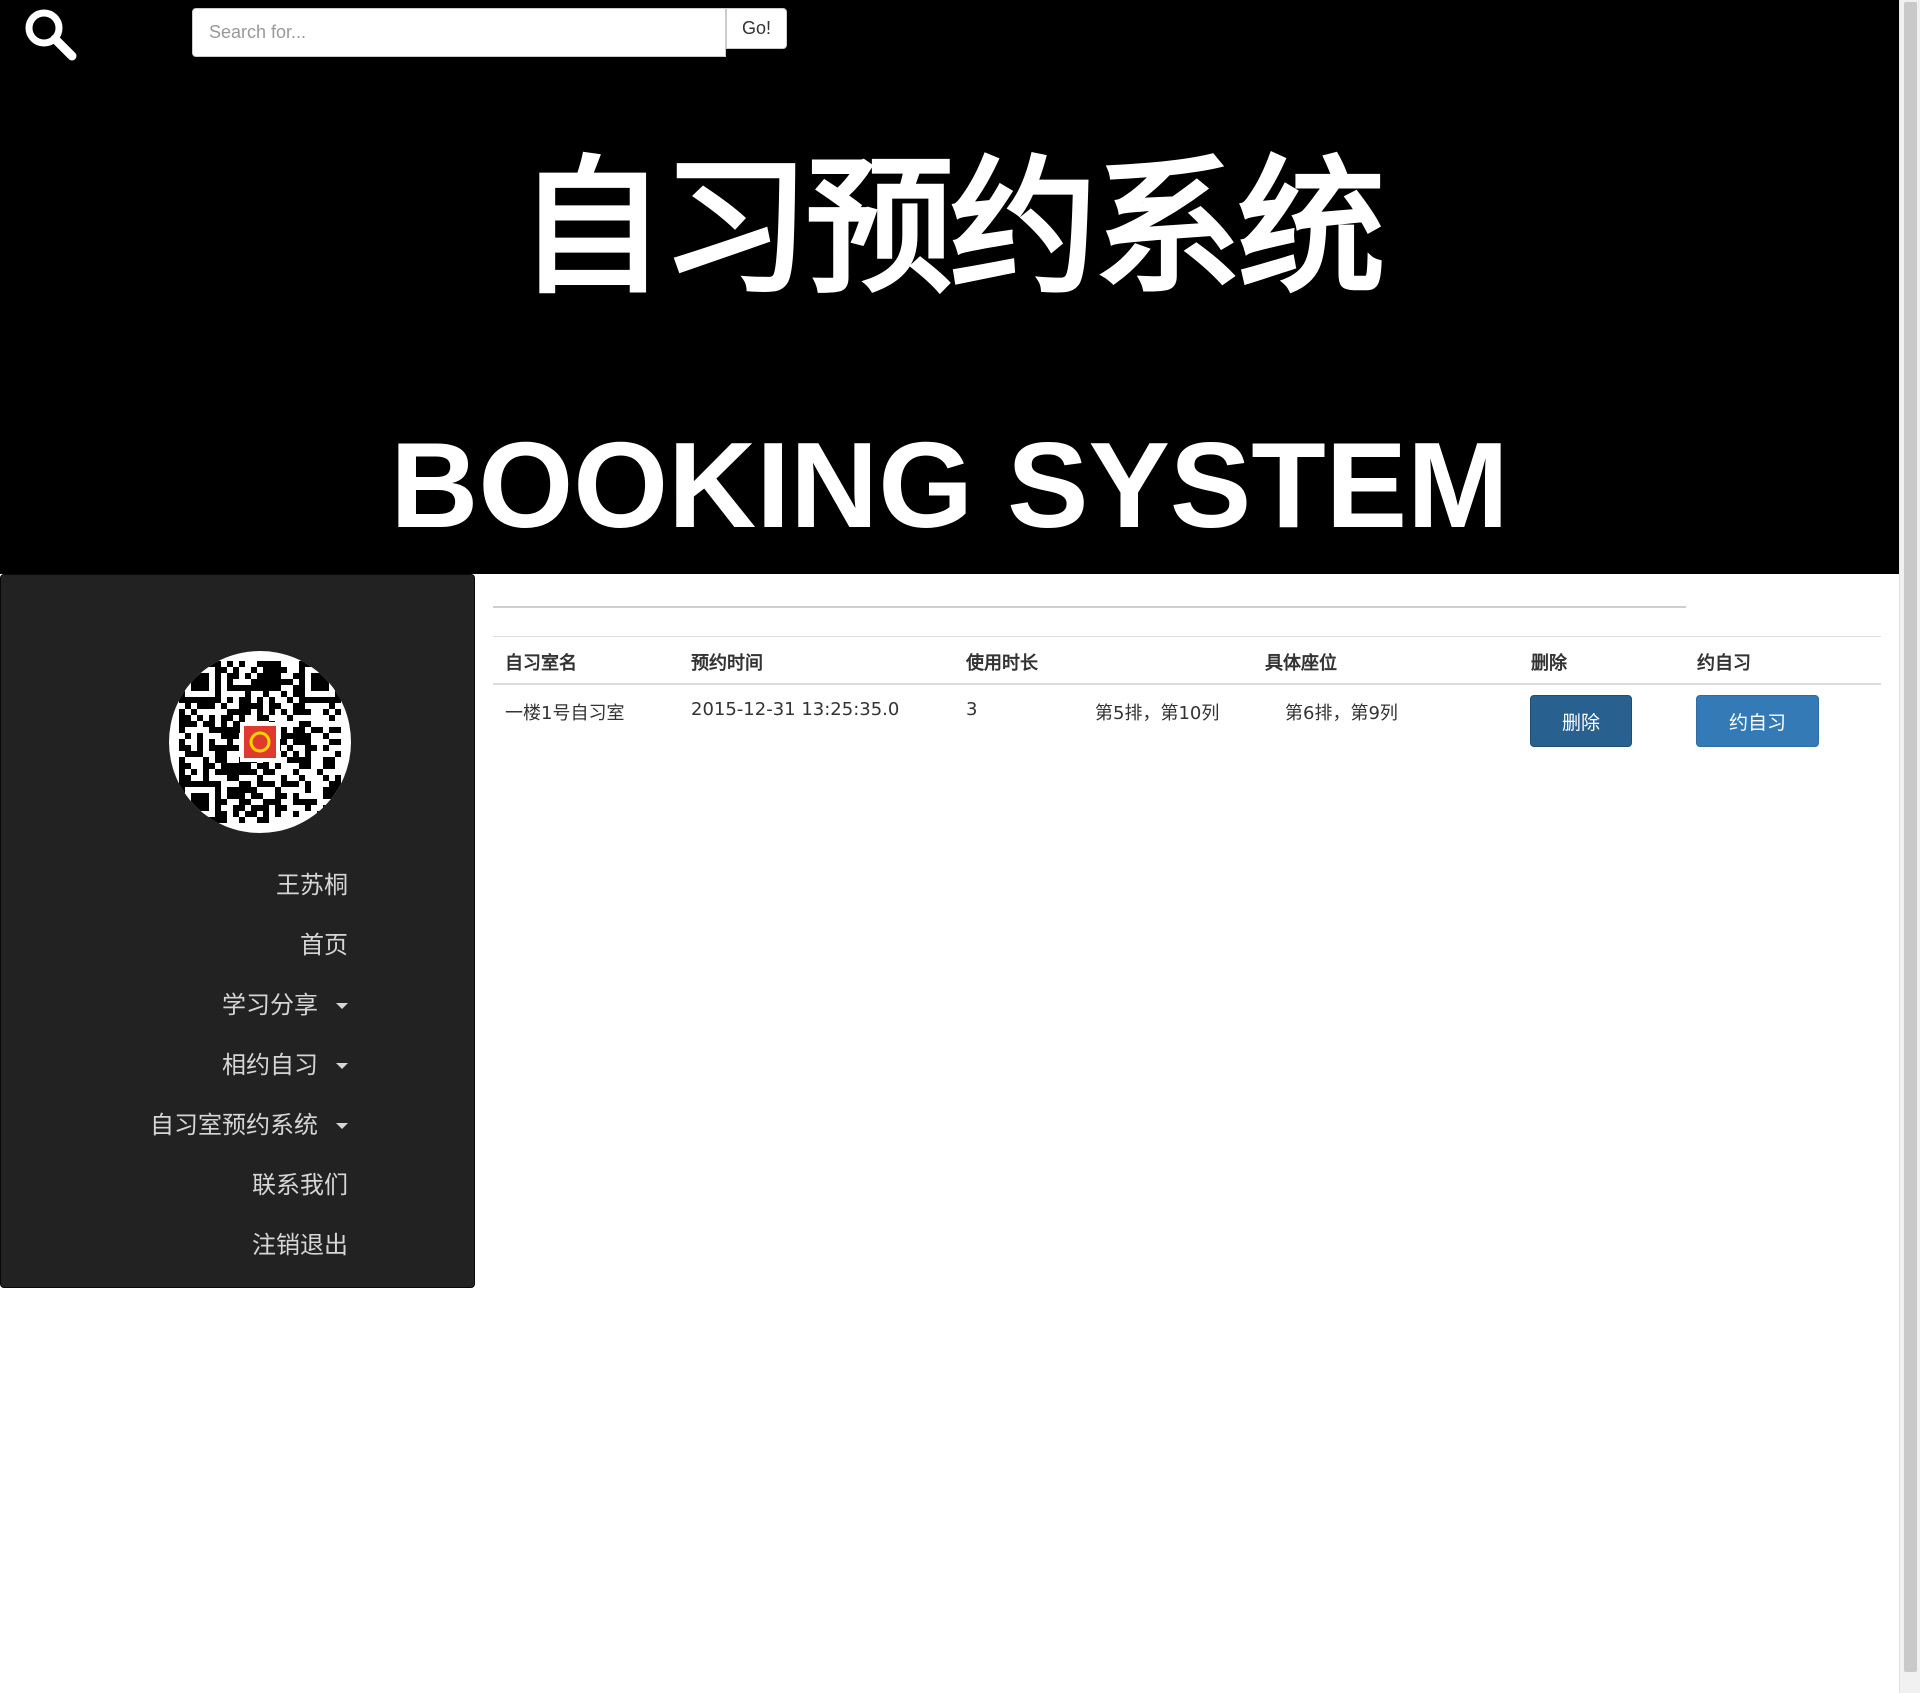 This screenshot has width=1920, height=1693. I want to click on sidebar-item-contact: 联系我们, so click(249, 1185).